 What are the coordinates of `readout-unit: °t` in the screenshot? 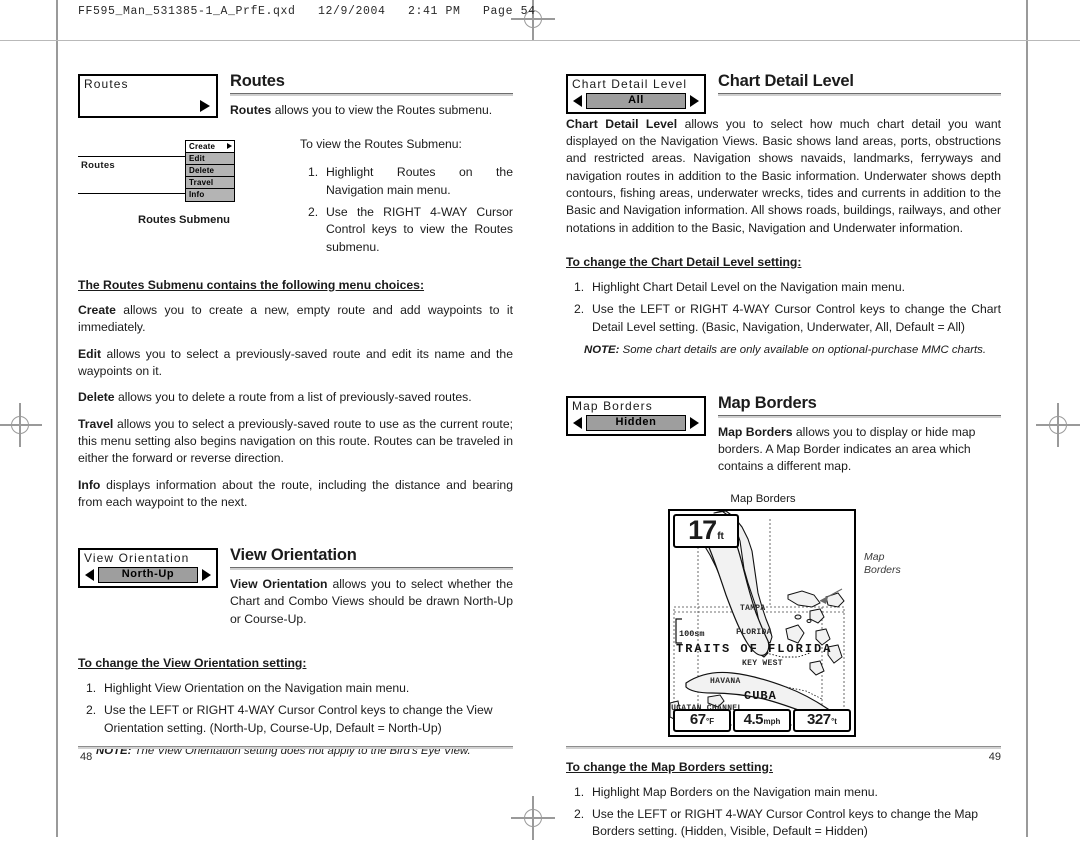 It's located at (834, 721).